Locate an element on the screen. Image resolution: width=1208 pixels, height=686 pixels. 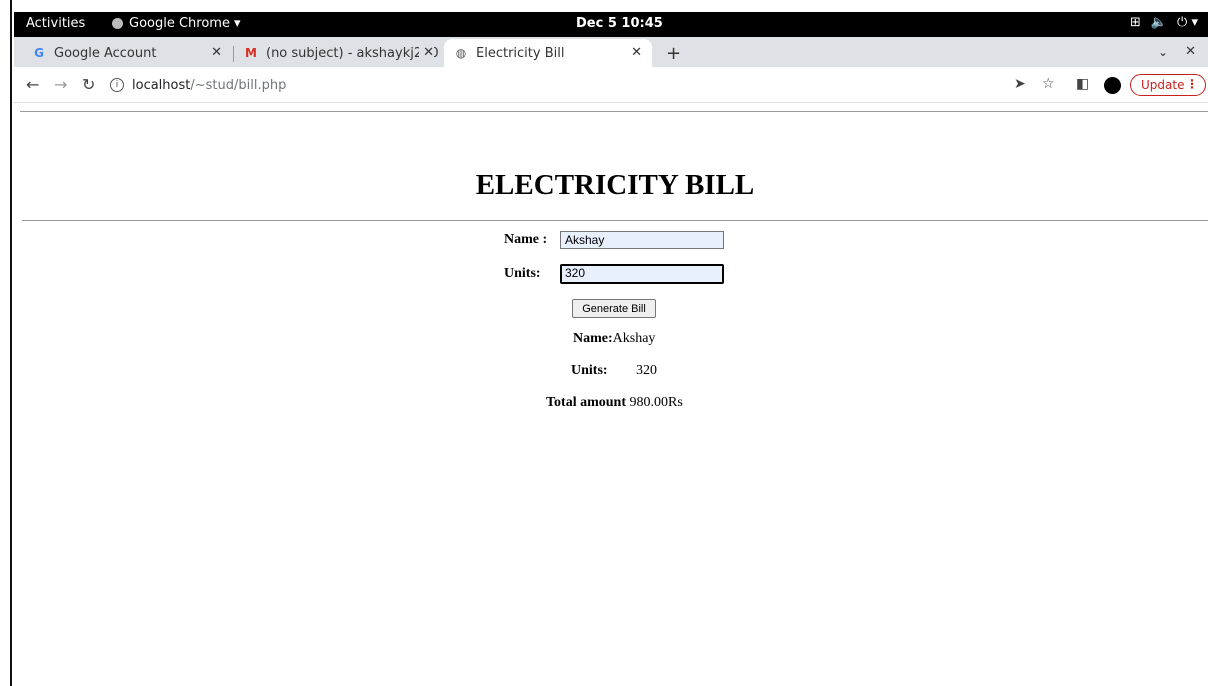
result-name: Name:Akshay is located at coordinates (614, 339).